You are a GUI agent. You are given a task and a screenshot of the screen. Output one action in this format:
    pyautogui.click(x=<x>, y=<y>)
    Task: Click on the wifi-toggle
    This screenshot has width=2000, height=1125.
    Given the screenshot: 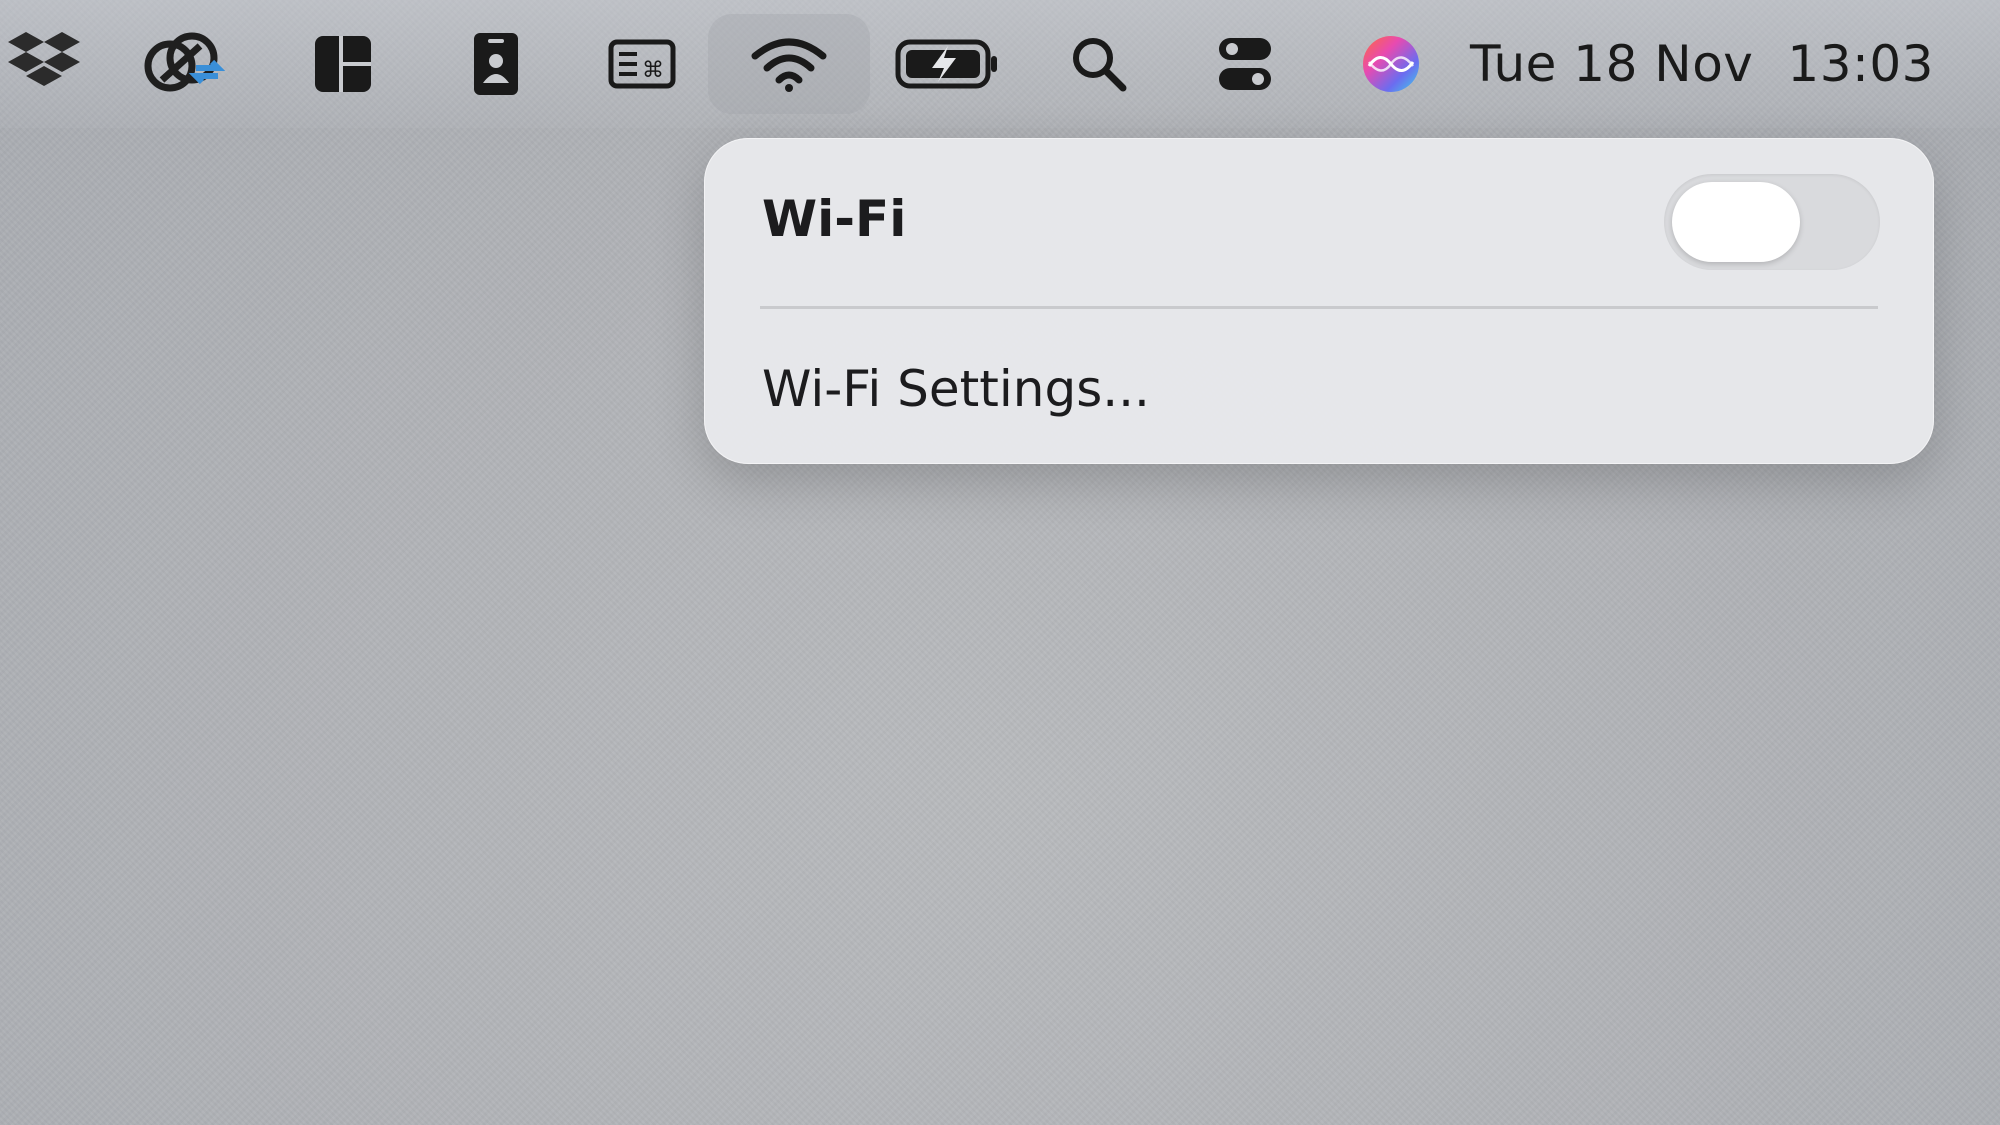 What is the action you would take?
    pyautogui.click(x=1772, y=222)
    